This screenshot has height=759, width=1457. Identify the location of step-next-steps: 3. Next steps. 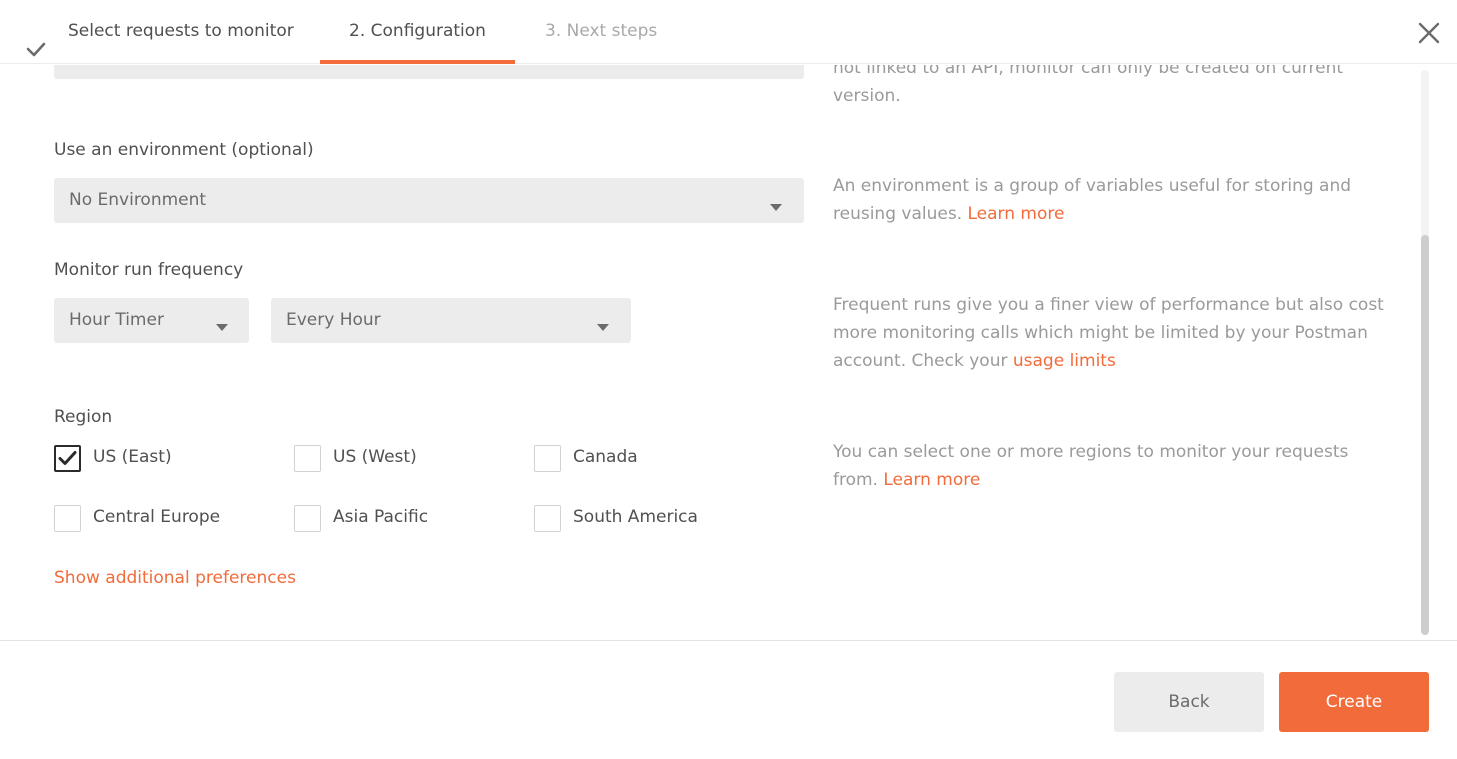
(601, 32).